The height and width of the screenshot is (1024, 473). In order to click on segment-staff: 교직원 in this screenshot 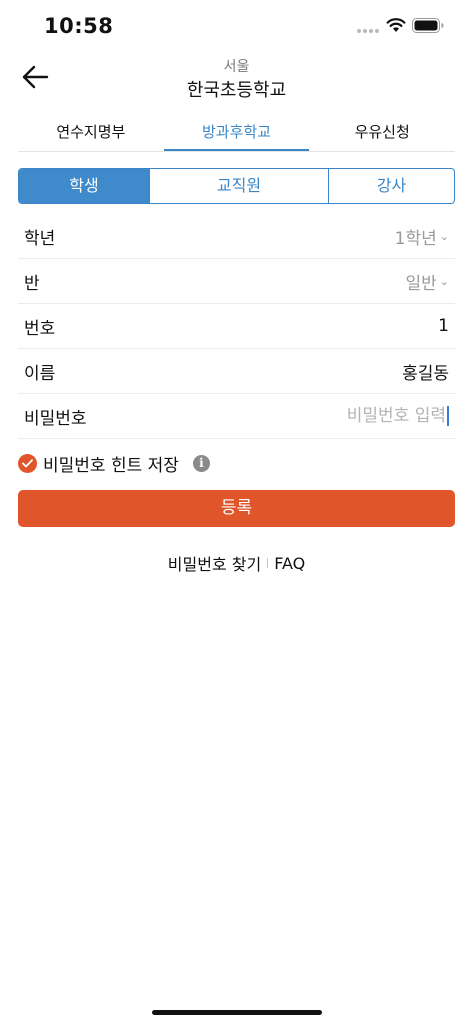, I will do `click(238, 186)`.